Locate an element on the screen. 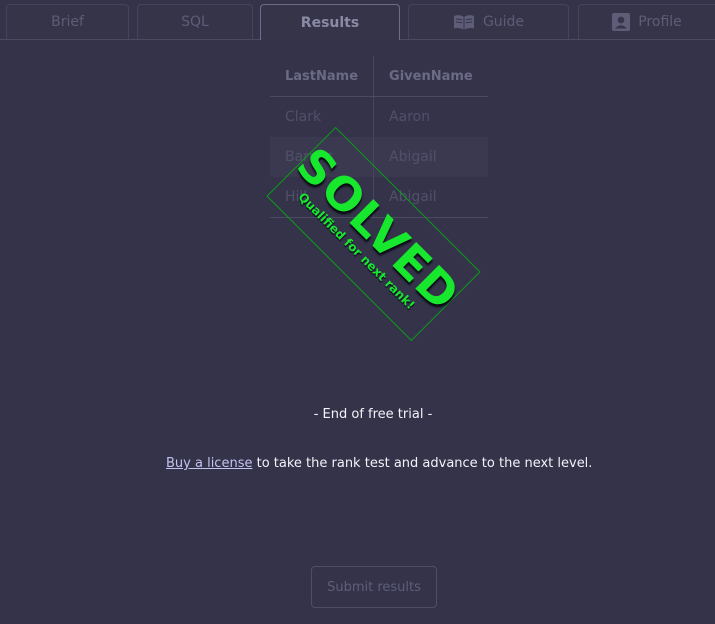 This screenshot has height=624, width=715. tab-brief: Brief is located at coordinates (67, 21).